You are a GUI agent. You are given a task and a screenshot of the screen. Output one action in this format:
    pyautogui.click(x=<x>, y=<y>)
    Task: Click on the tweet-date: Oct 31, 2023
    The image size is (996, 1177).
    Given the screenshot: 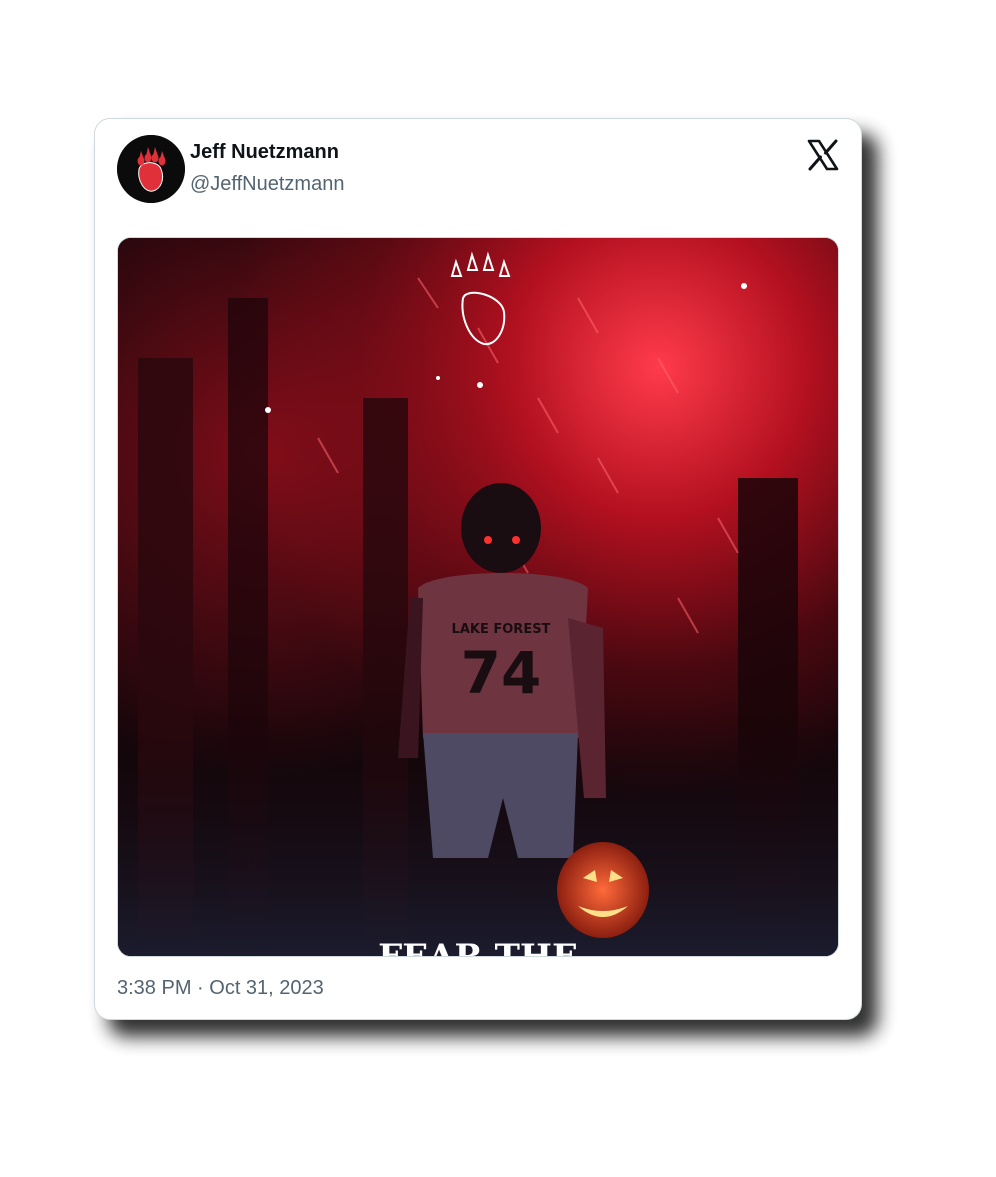 What is the action you would take?
    pyautogui.click(x=266, y=988)
    